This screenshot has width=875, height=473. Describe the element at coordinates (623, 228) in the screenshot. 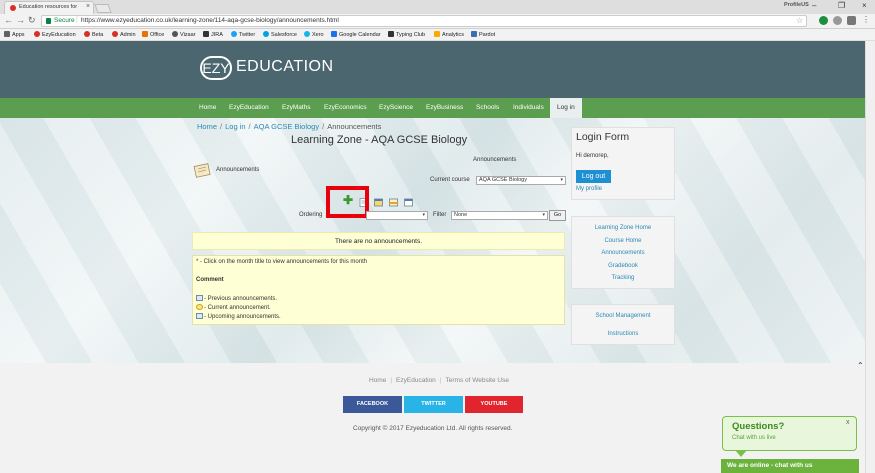

I see `link-learning-zone-home: Learning Zone Home` at that location.